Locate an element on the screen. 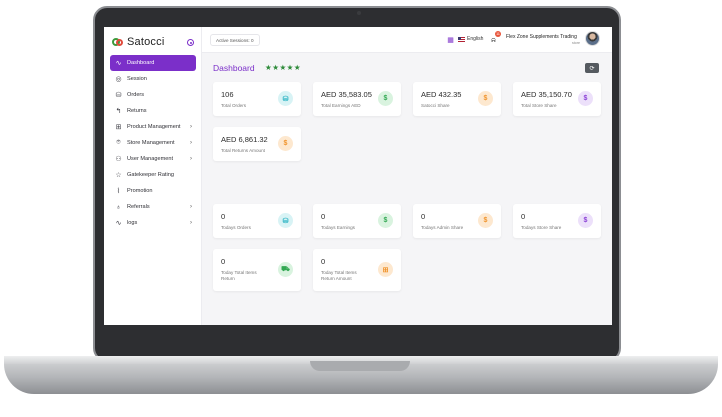  sidebar-item-label: Returns is located at coordinates (137, 111).